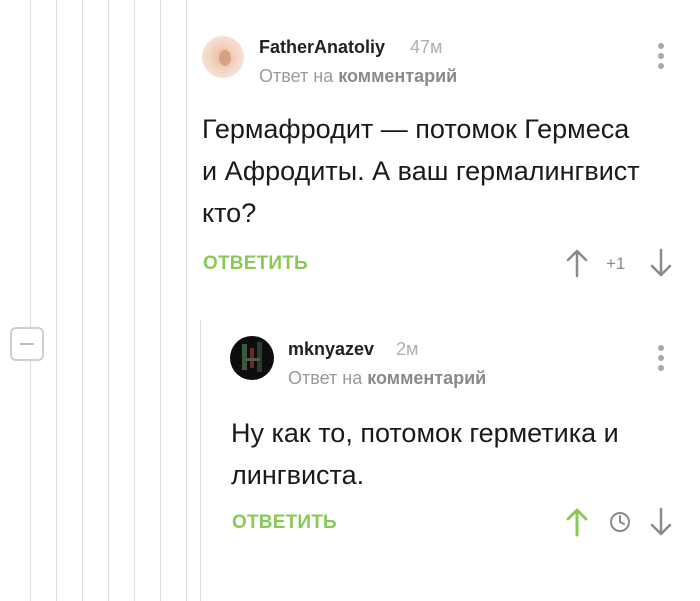  What do you see at coordinates (425, 433) in the screenshot?
I see `comment-text-line: Ну как то, потомок герметика и` at bounding box center [425, 433].